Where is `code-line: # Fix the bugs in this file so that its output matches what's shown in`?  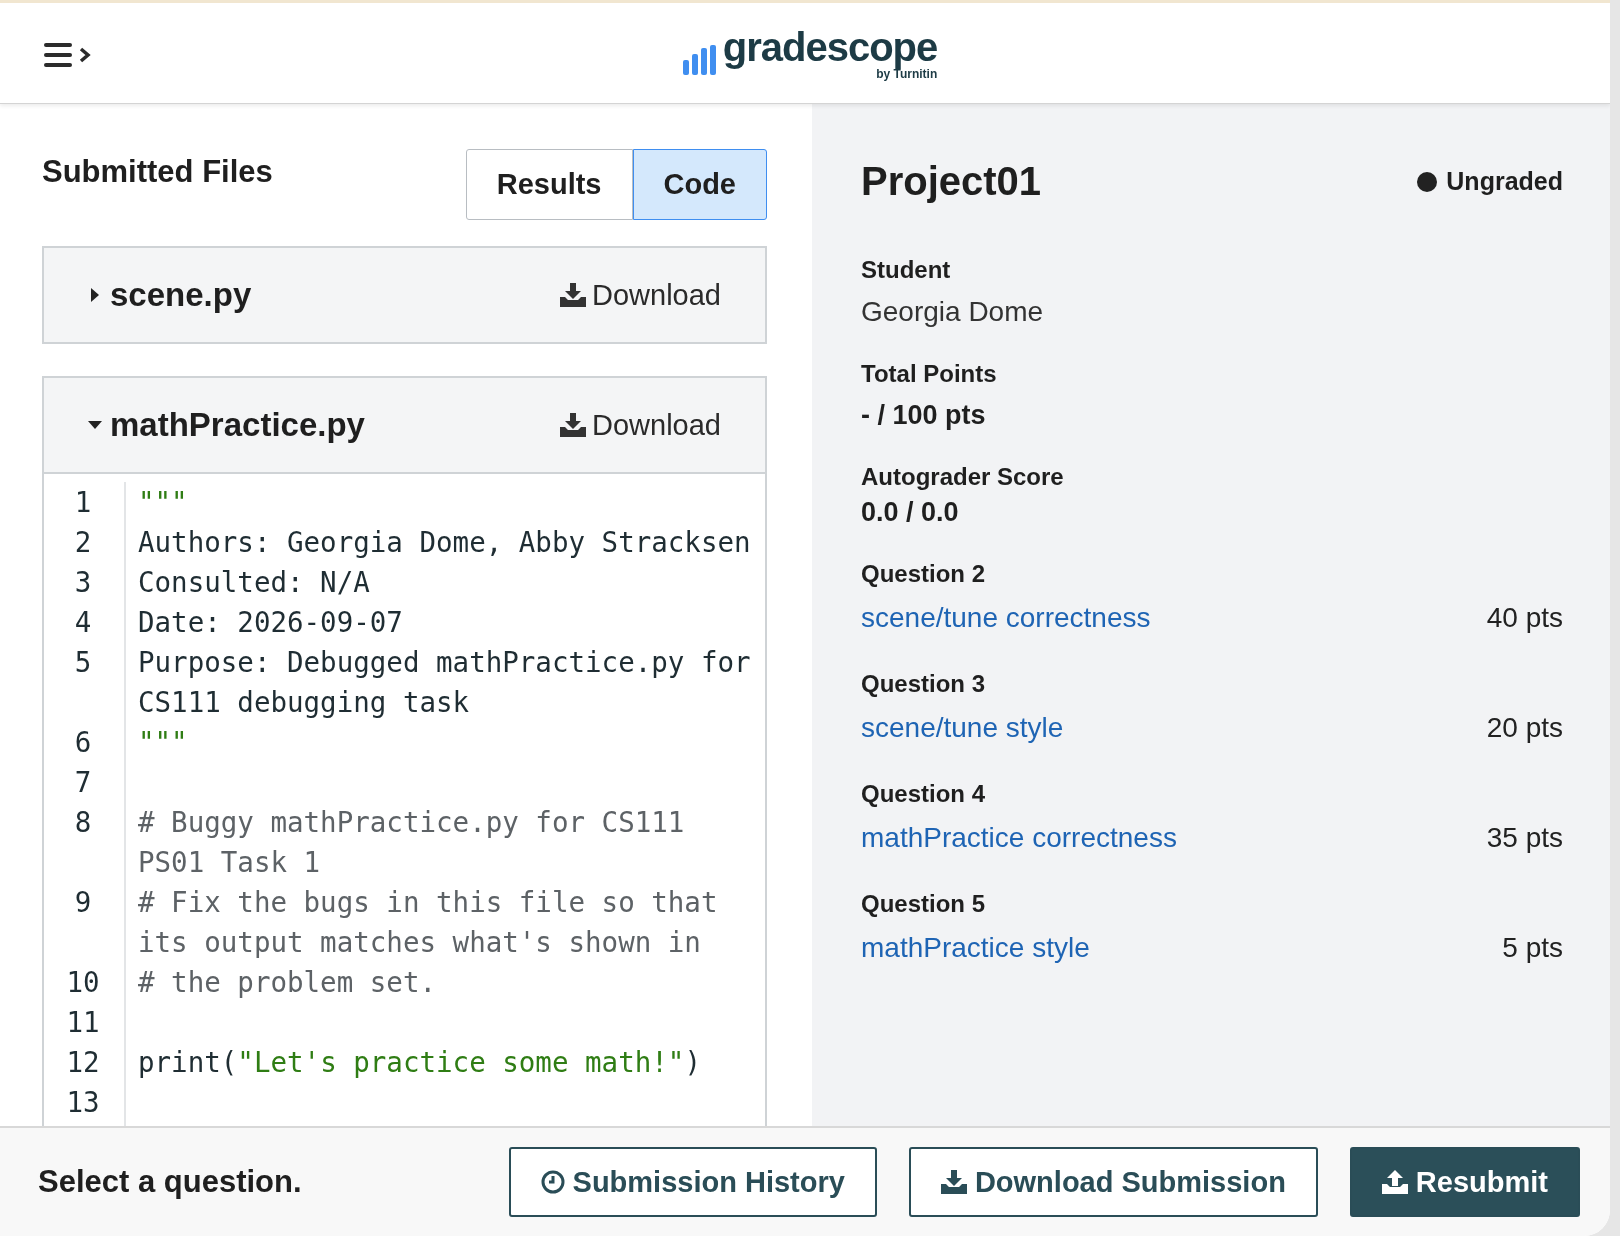
code-line: # Fix the bugs in this file so that its output matches what's shown in is located at coordinates (428, 922).